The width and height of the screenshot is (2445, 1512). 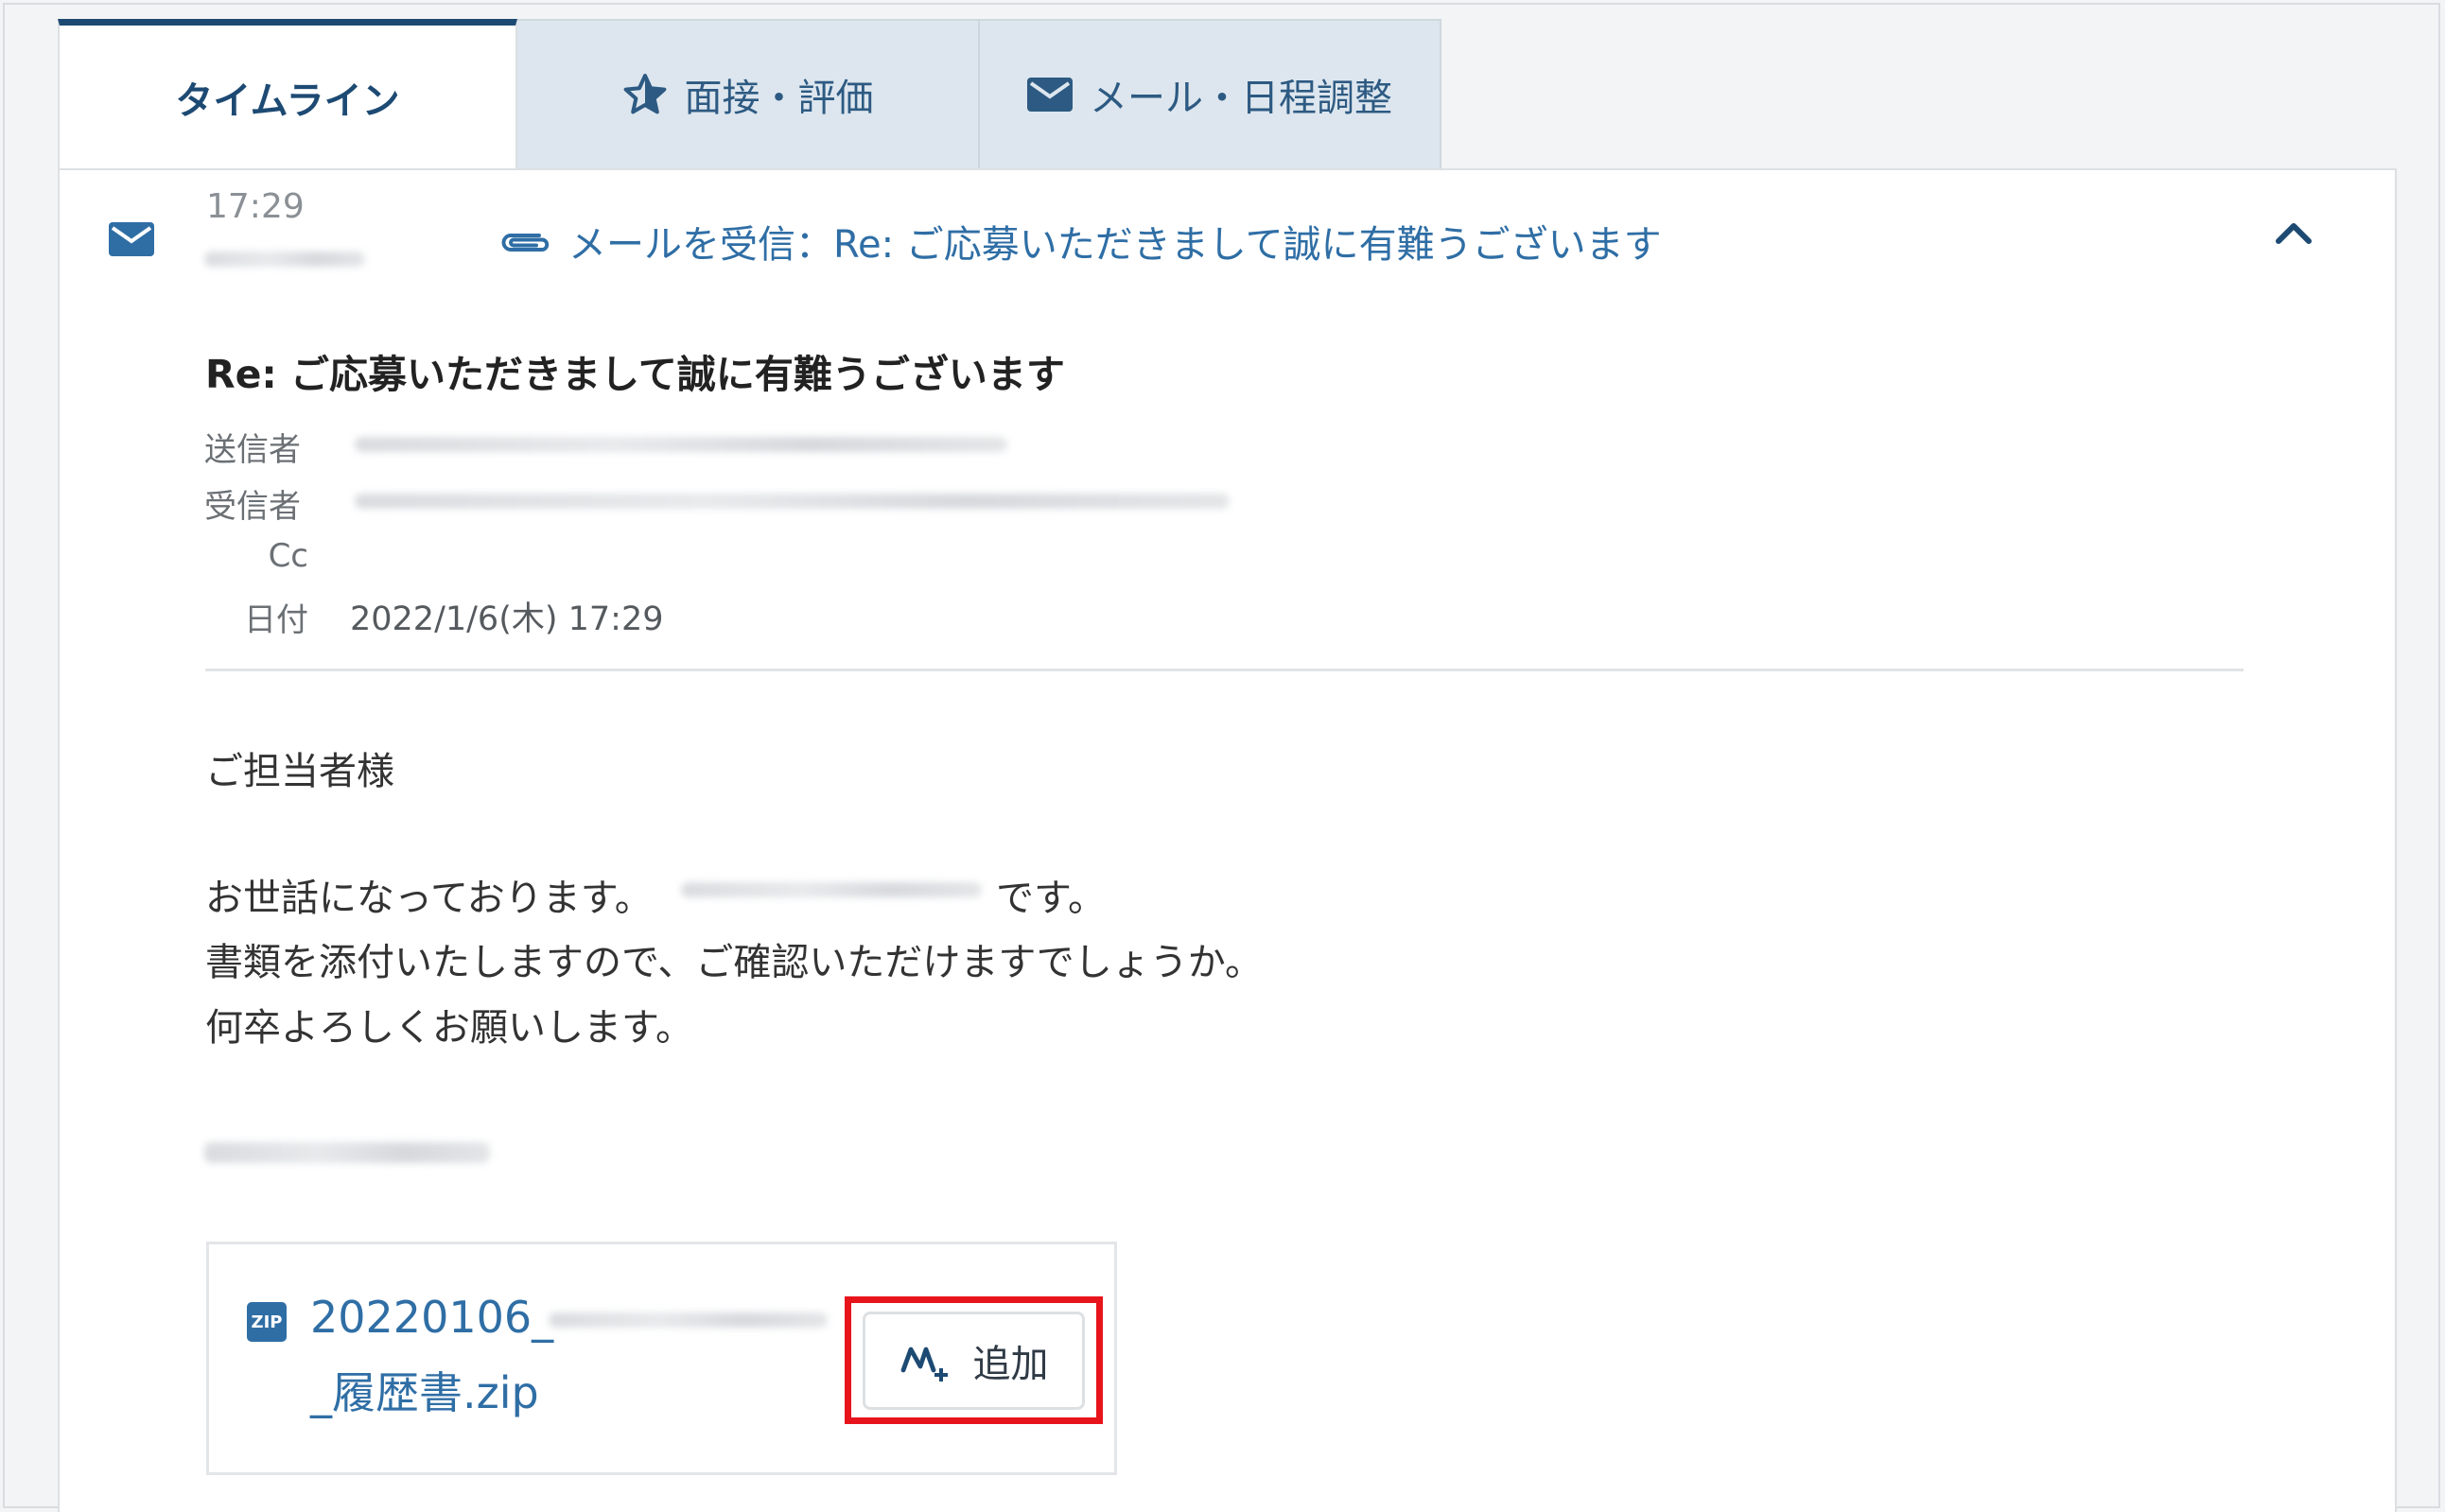 What do you see at coordinates (924, 1364) in the screenshot?
I see `add-document-icon` at bounding box center [924, 1364].